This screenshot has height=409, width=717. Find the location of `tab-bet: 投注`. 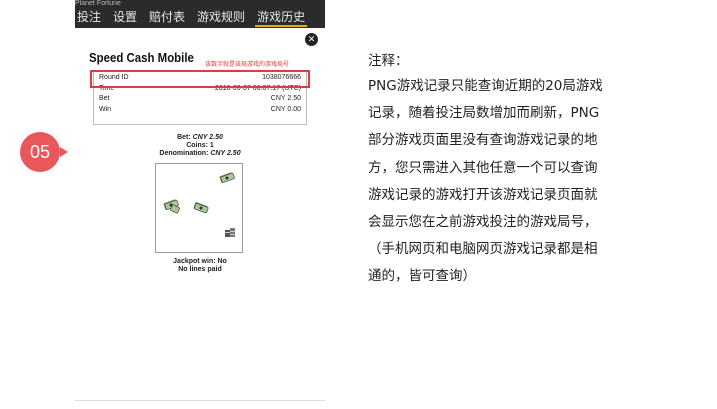

tab-bet: 投注 is located at coordinates (89, 18).